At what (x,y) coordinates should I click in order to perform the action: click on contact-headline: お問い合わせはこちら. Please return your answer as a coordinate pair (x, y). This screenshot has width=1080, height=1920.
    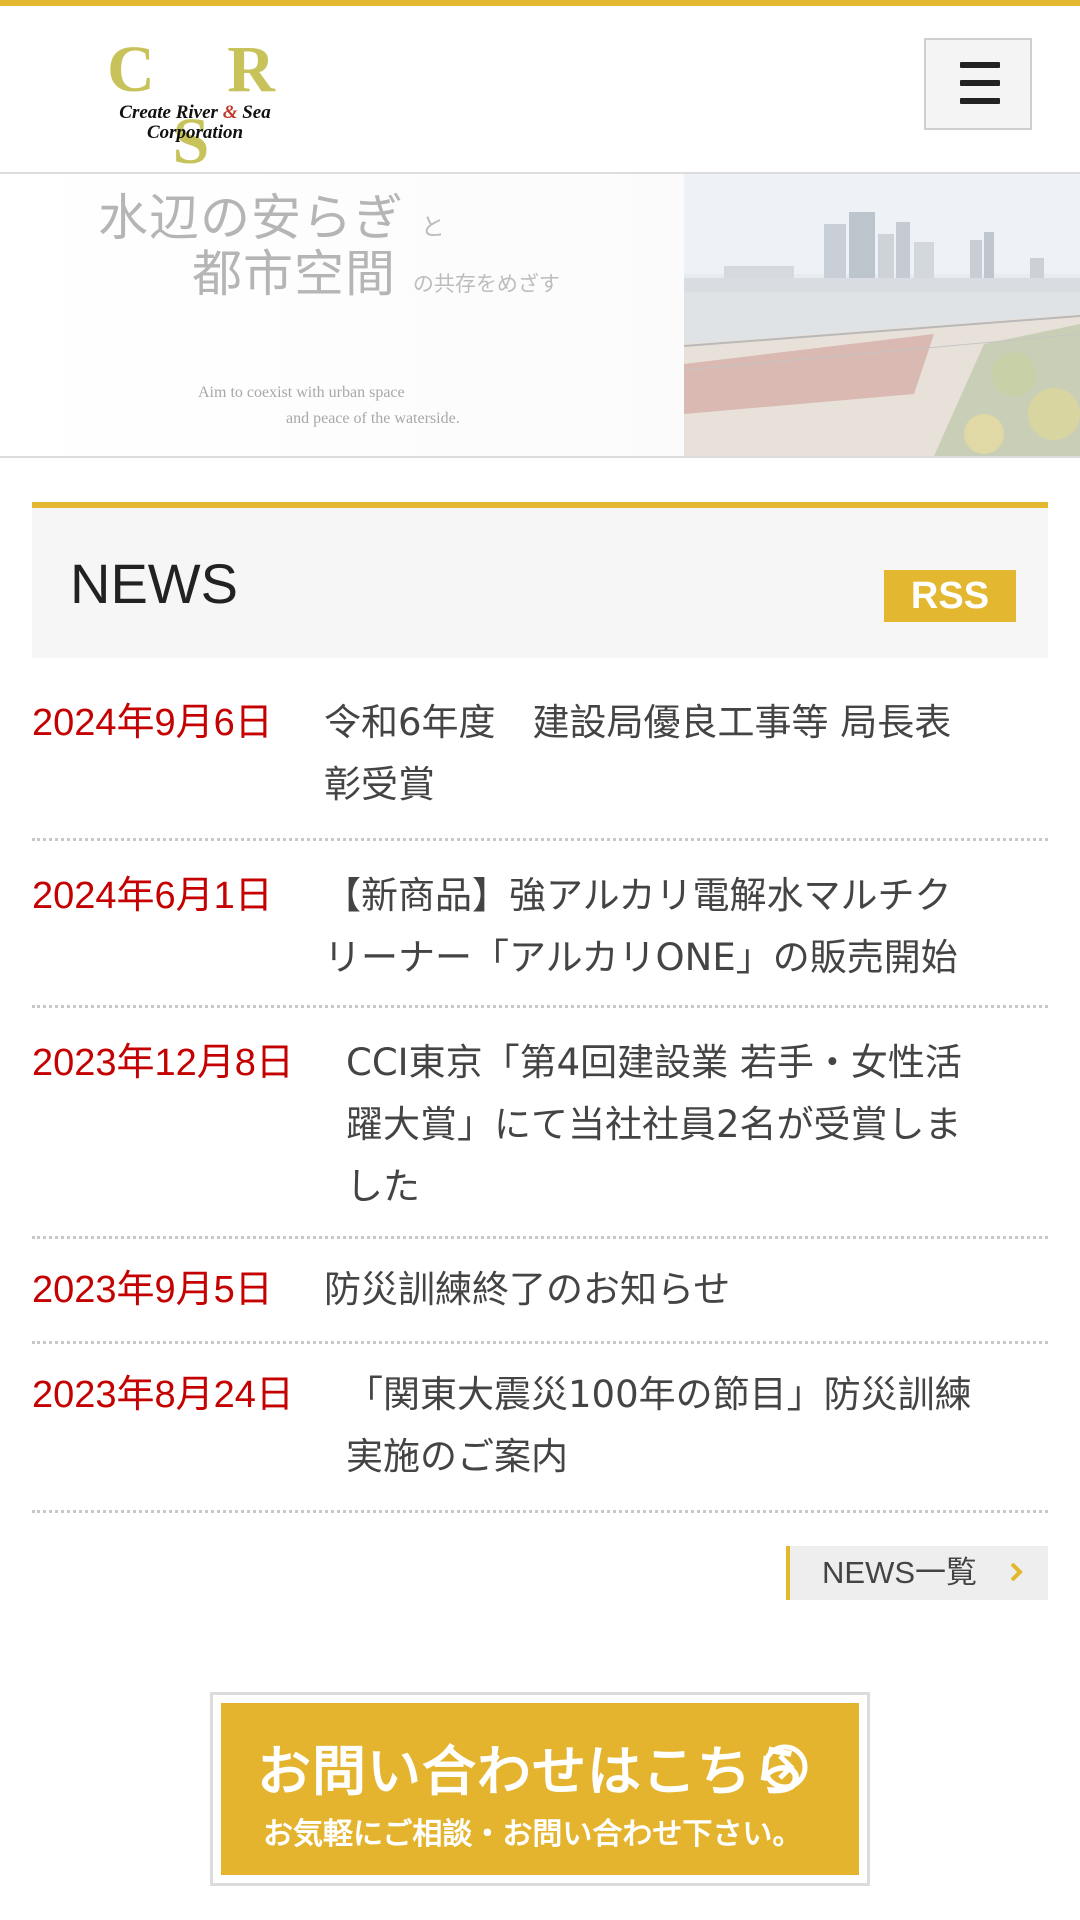
    Looking at the image, I should click on (532, 1771).